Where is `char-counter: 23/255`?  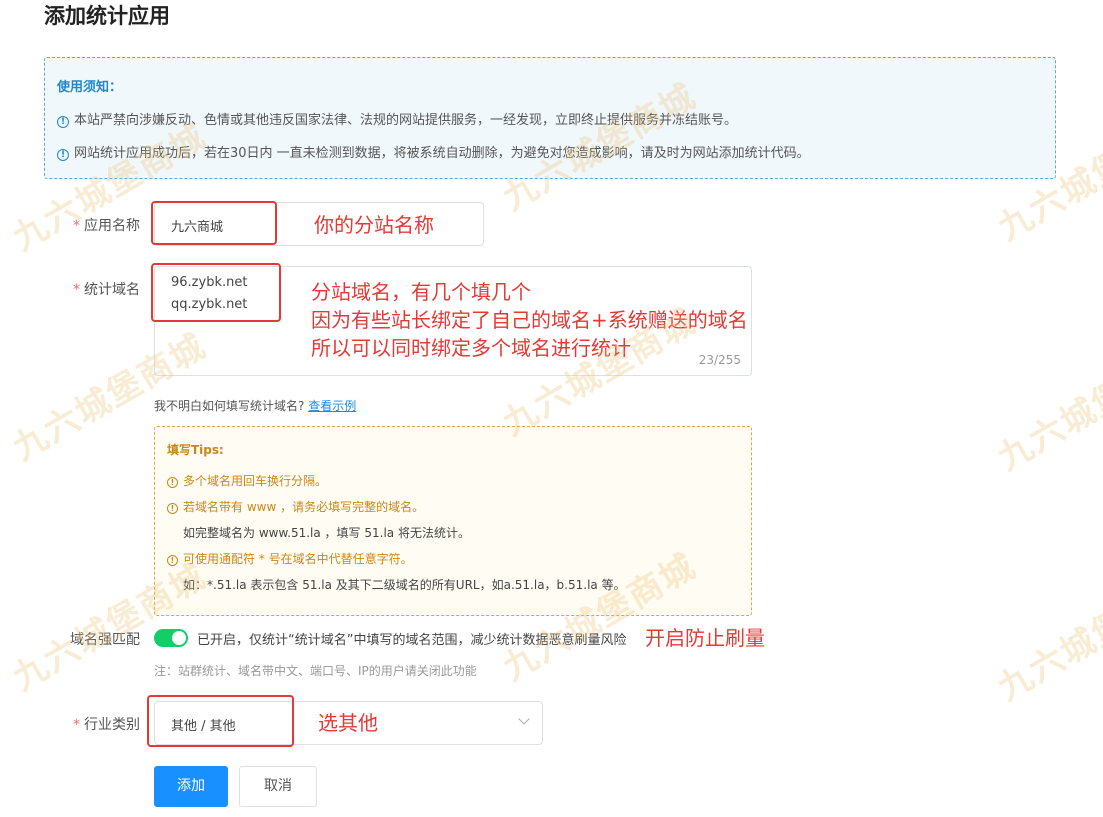
char-counter: 23/255 is located at coordinates (719, 360).